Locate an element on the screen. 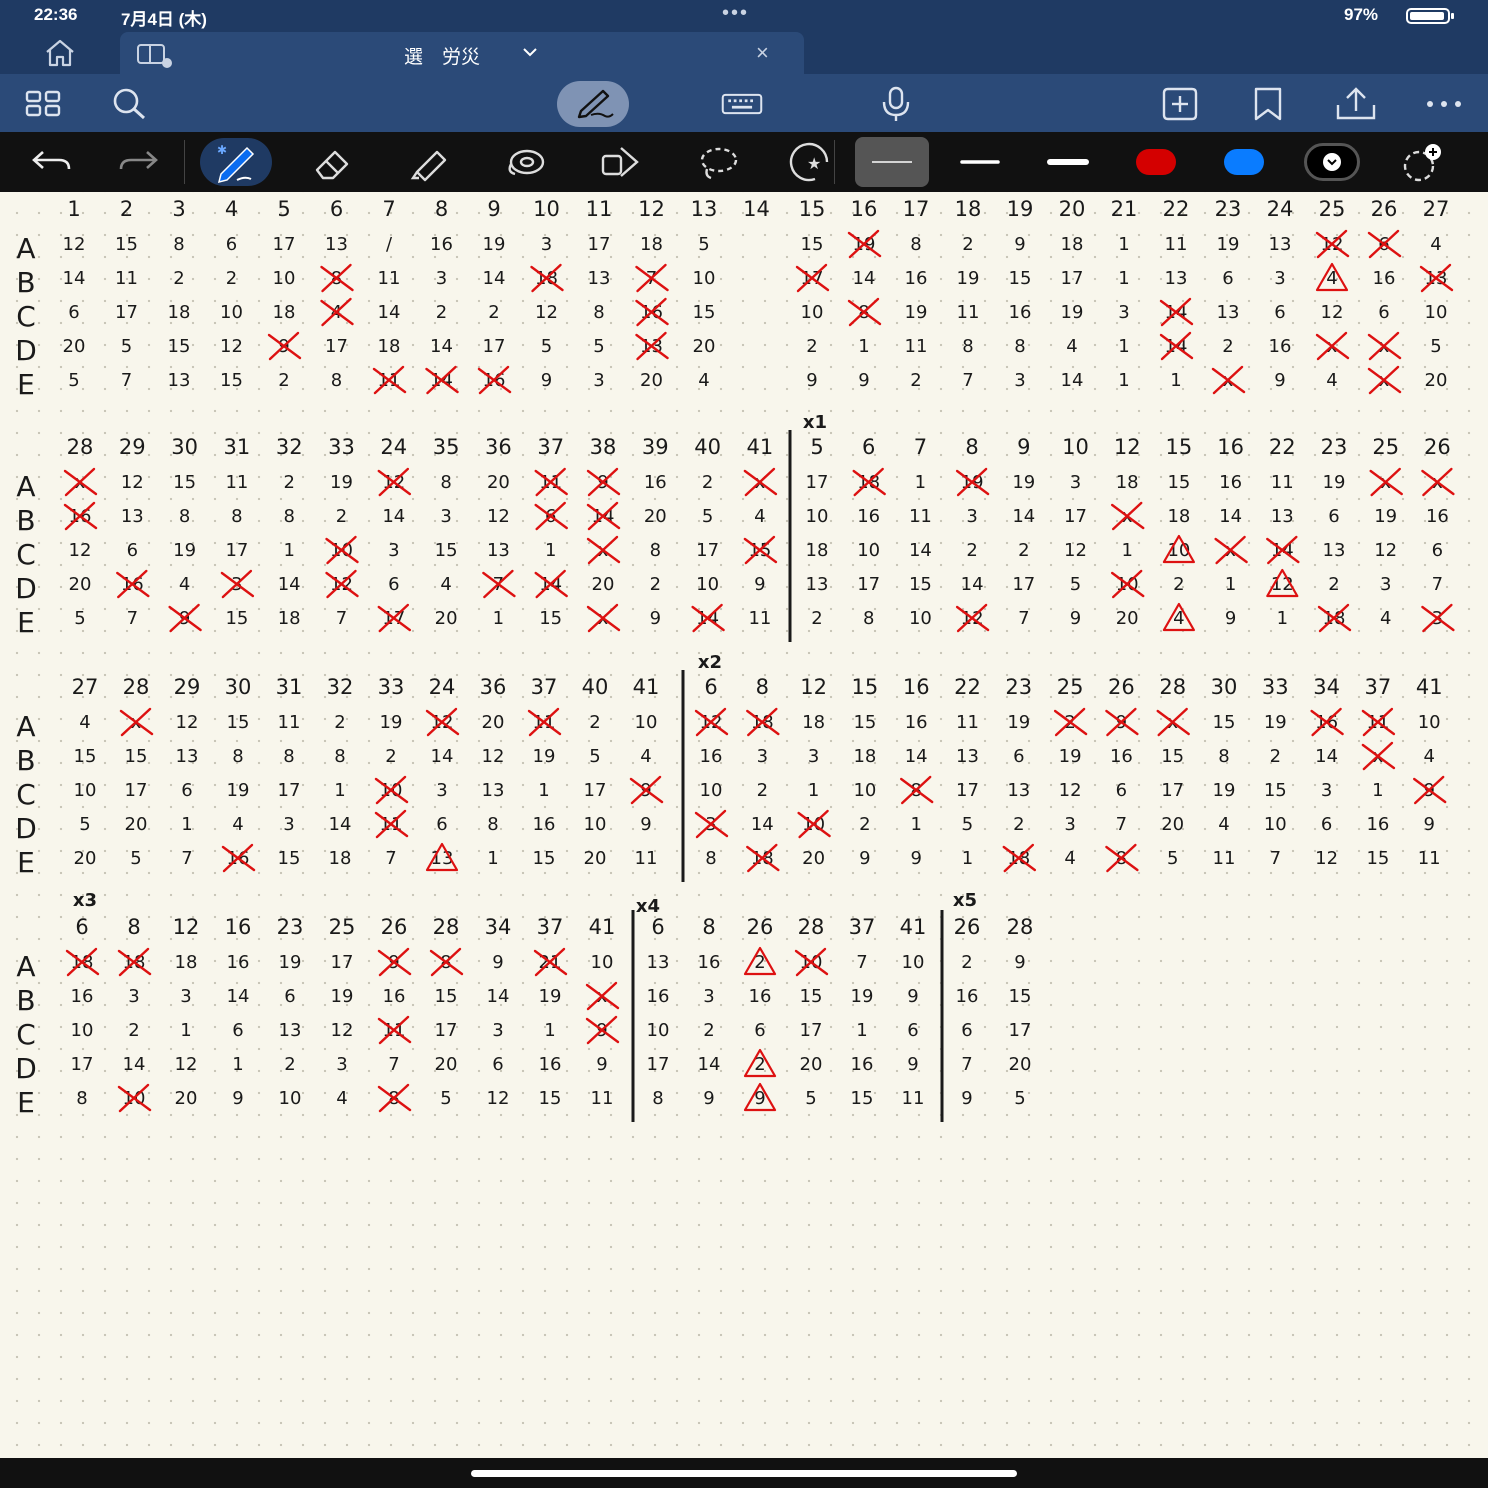 Image resolution: width=1488 pixels, height=1488 pixels. section-label: x3 is located at coordinates (85, 900).